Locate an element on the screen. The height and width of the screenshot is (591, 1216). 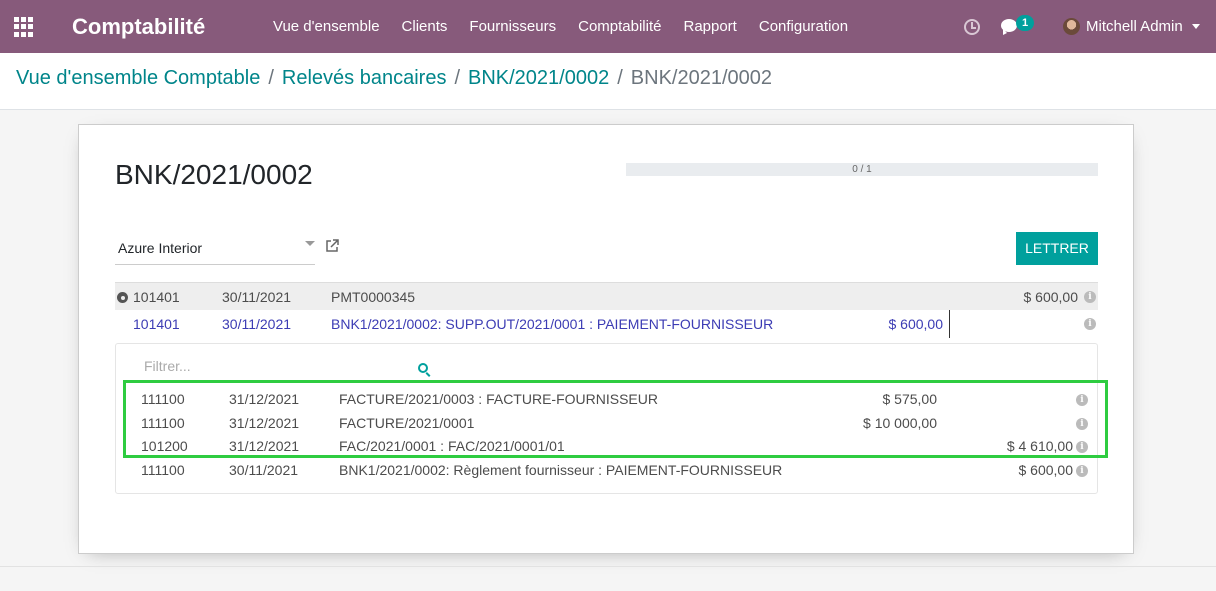
line-account: 101200 is located at coordinates (164, 446).